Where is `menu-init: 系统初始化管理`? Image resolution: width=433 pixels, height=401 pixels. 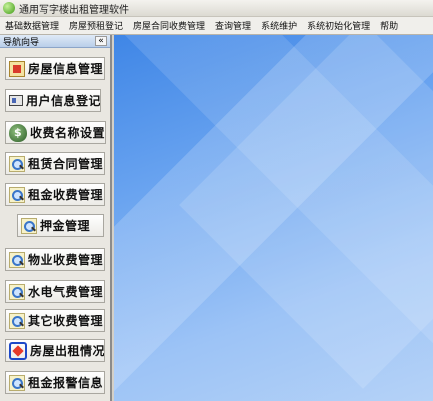
menu-init: 系统初始化管理 is located at coordinates (338, 25).